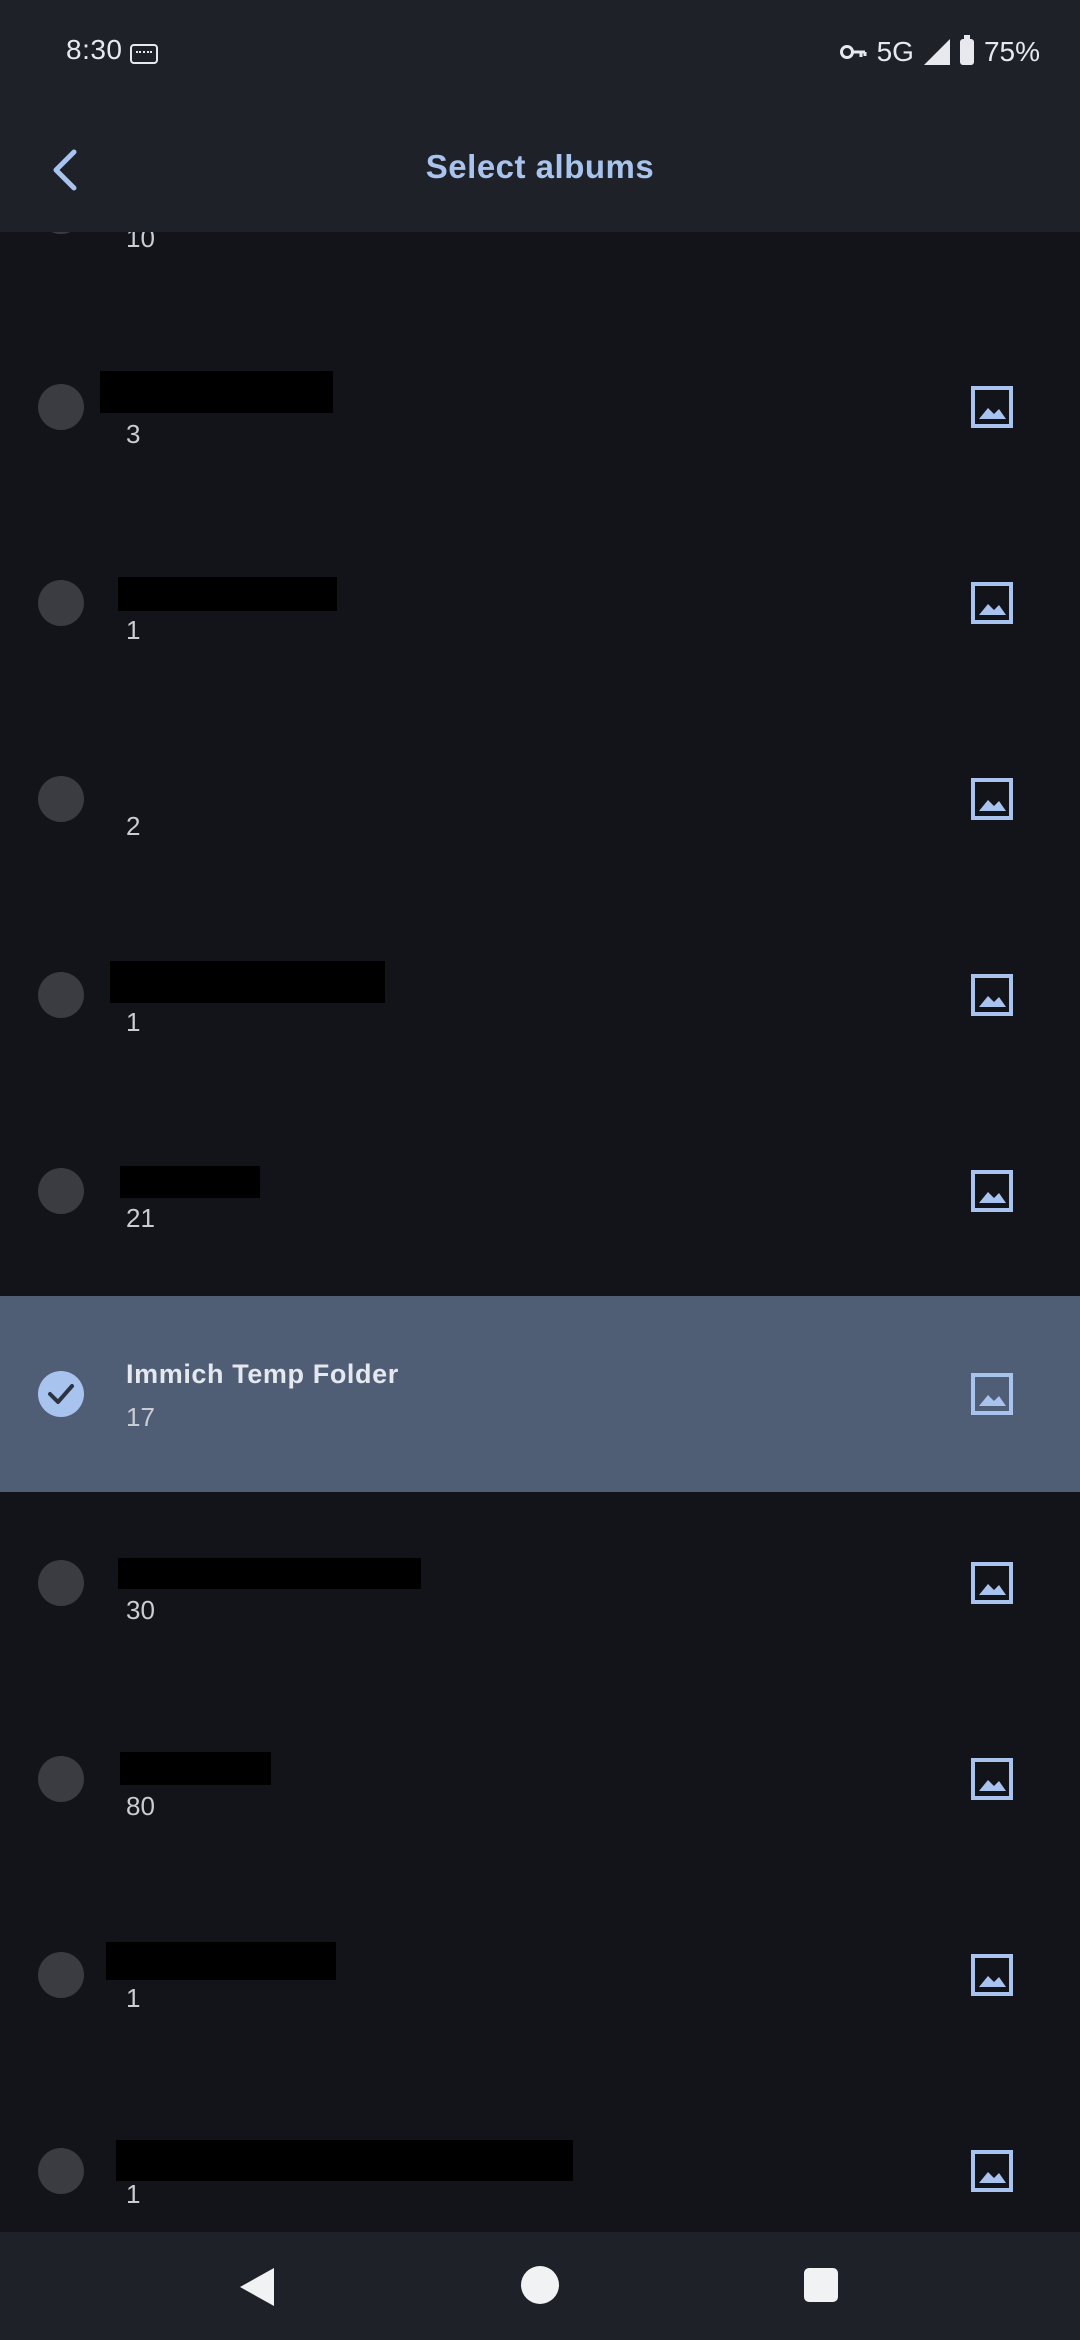 The width and height of the screenshot is (1080, 2340). What do you see at coordinates (140, 1806) in the screenshot?
I see `album-count: 80` at bounding box center [140, 1806].